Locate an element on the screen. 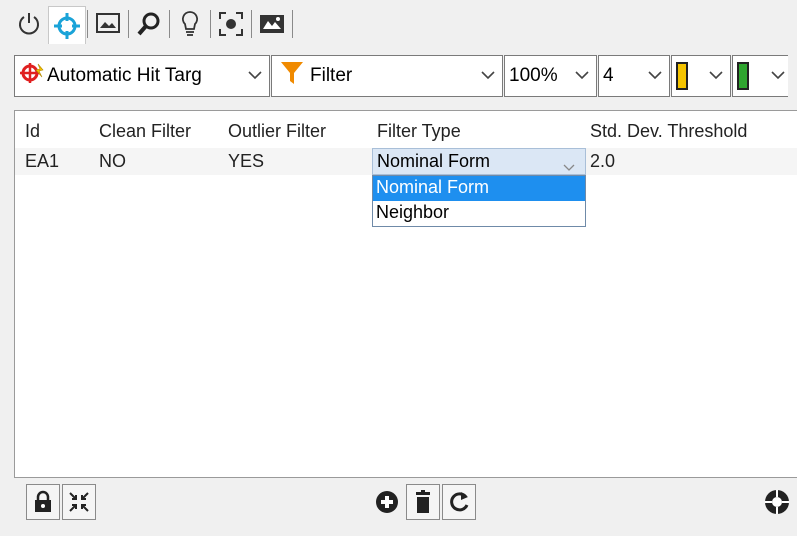  column-header-std-dev-threshold: Std. Dev. Threshold is located at coordinates (668, 131).